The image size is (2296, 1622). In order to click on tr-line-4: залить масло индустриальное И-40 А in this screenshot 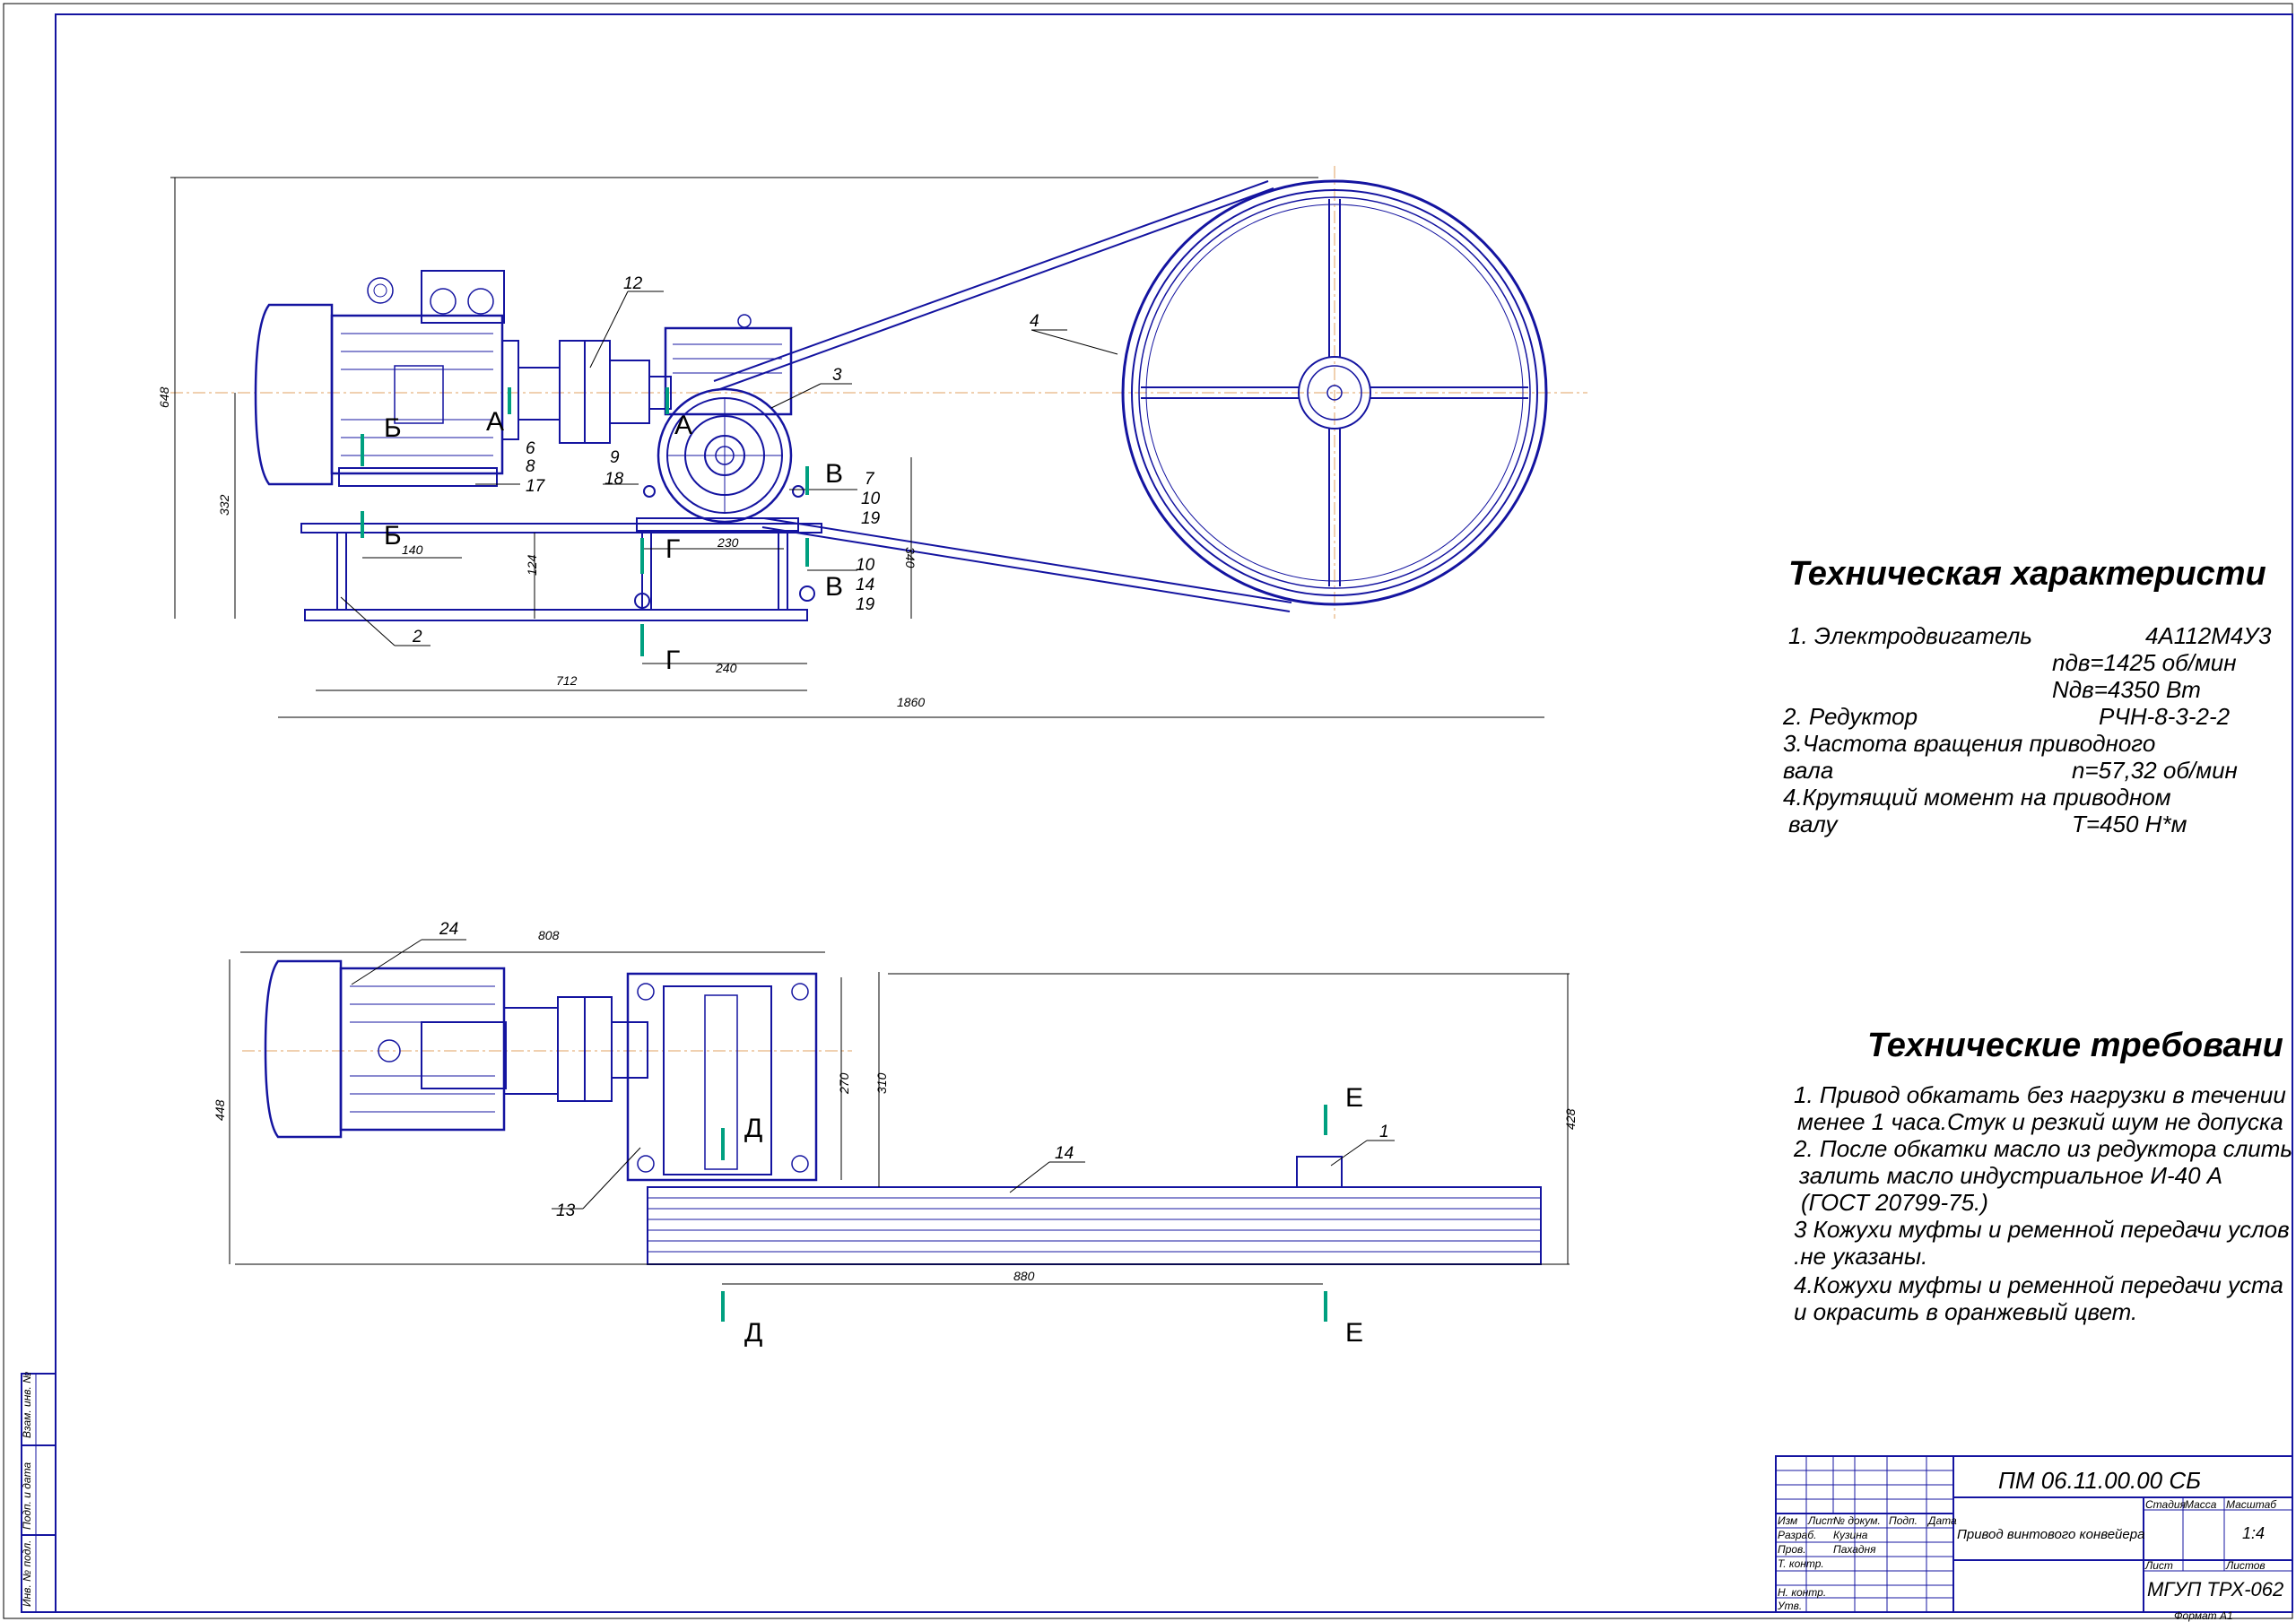, I will do `click(2010, 1175)`.